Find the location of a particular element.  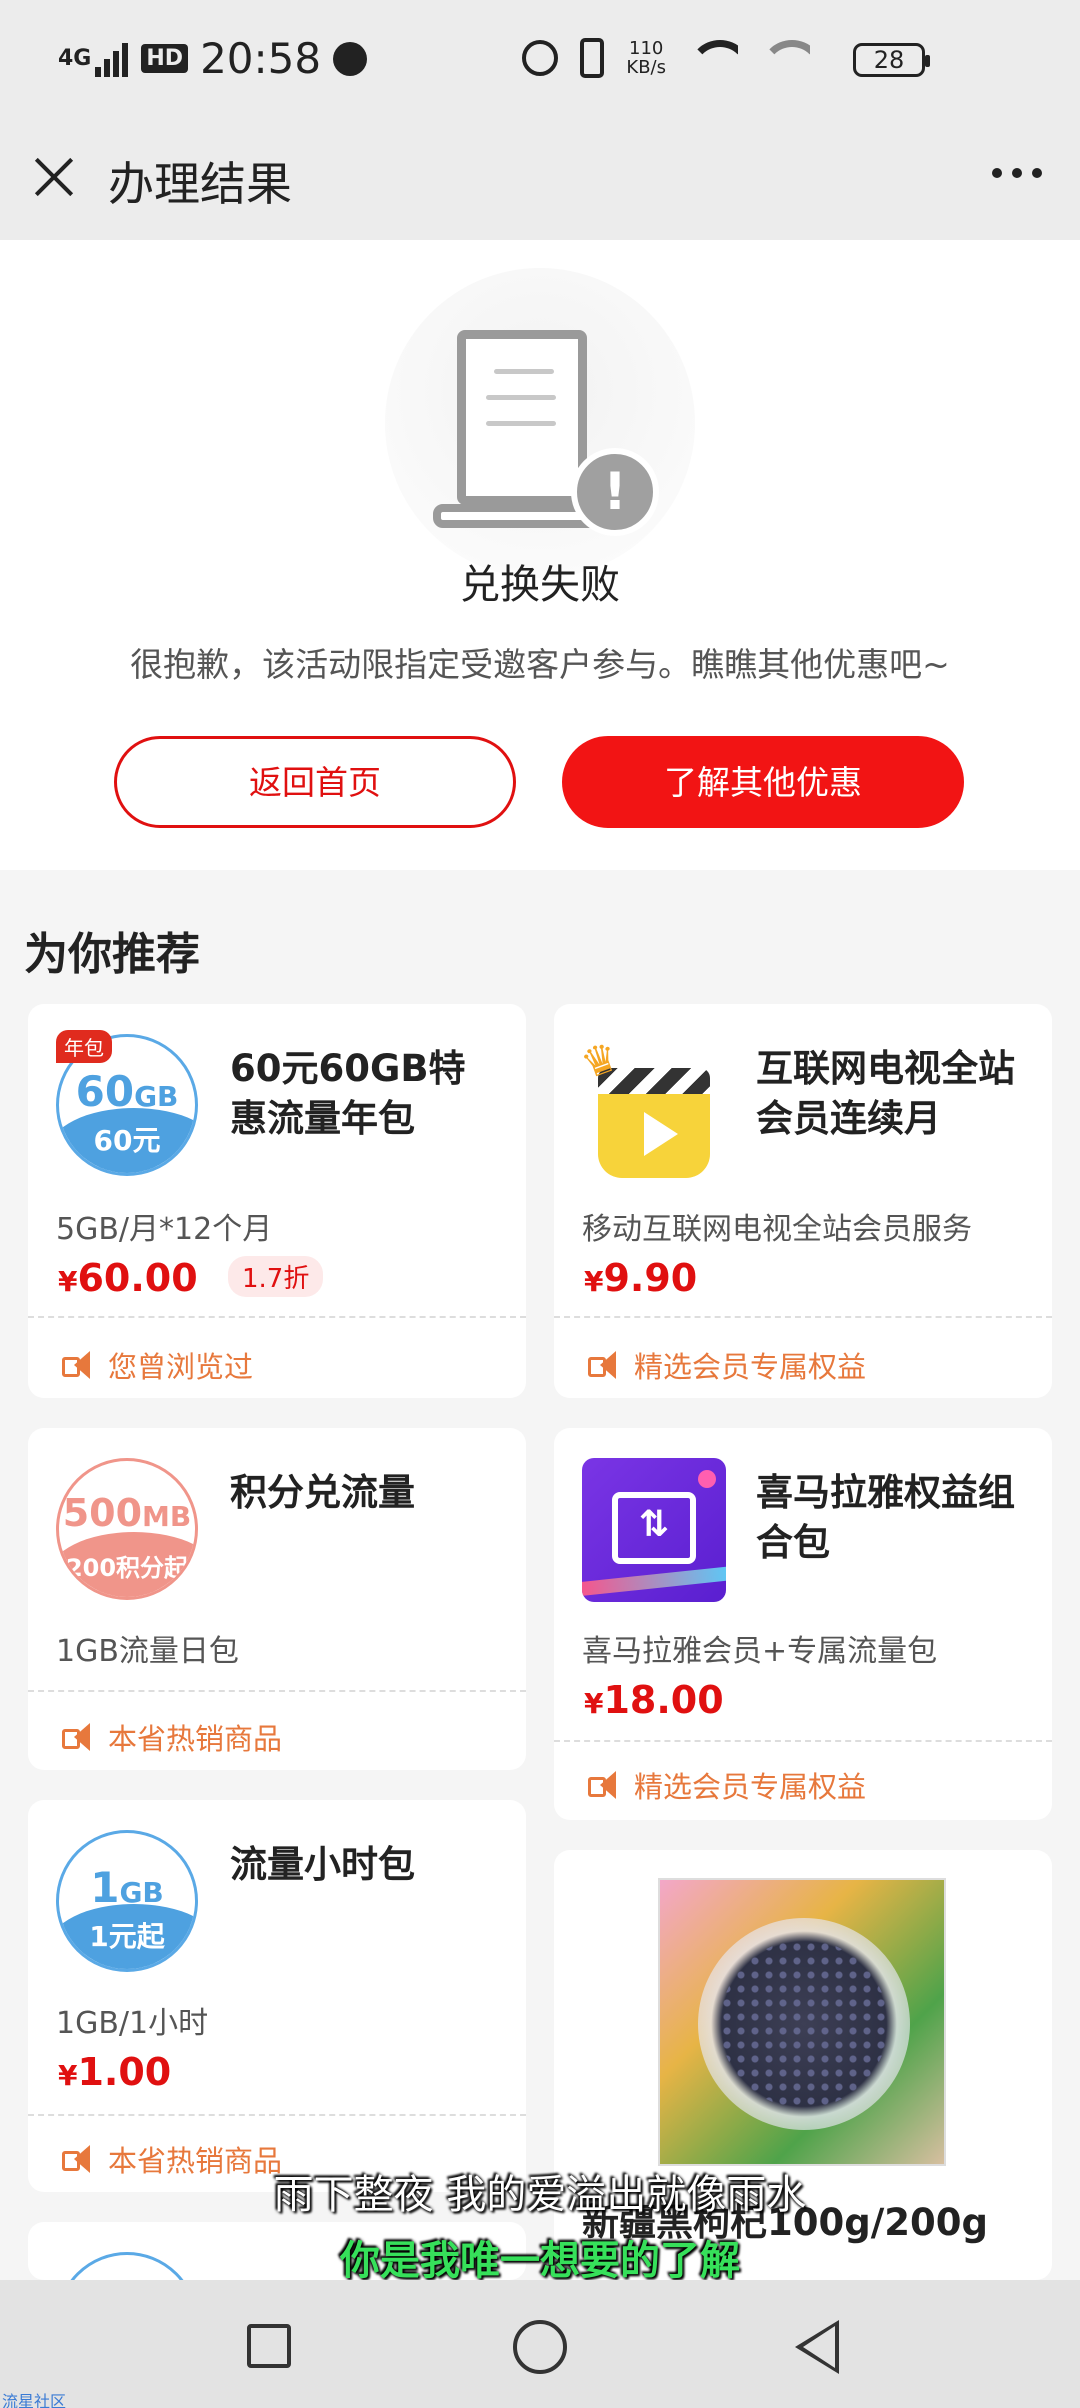

watermark: 流星社区 is located at coordinates (34, 2400).